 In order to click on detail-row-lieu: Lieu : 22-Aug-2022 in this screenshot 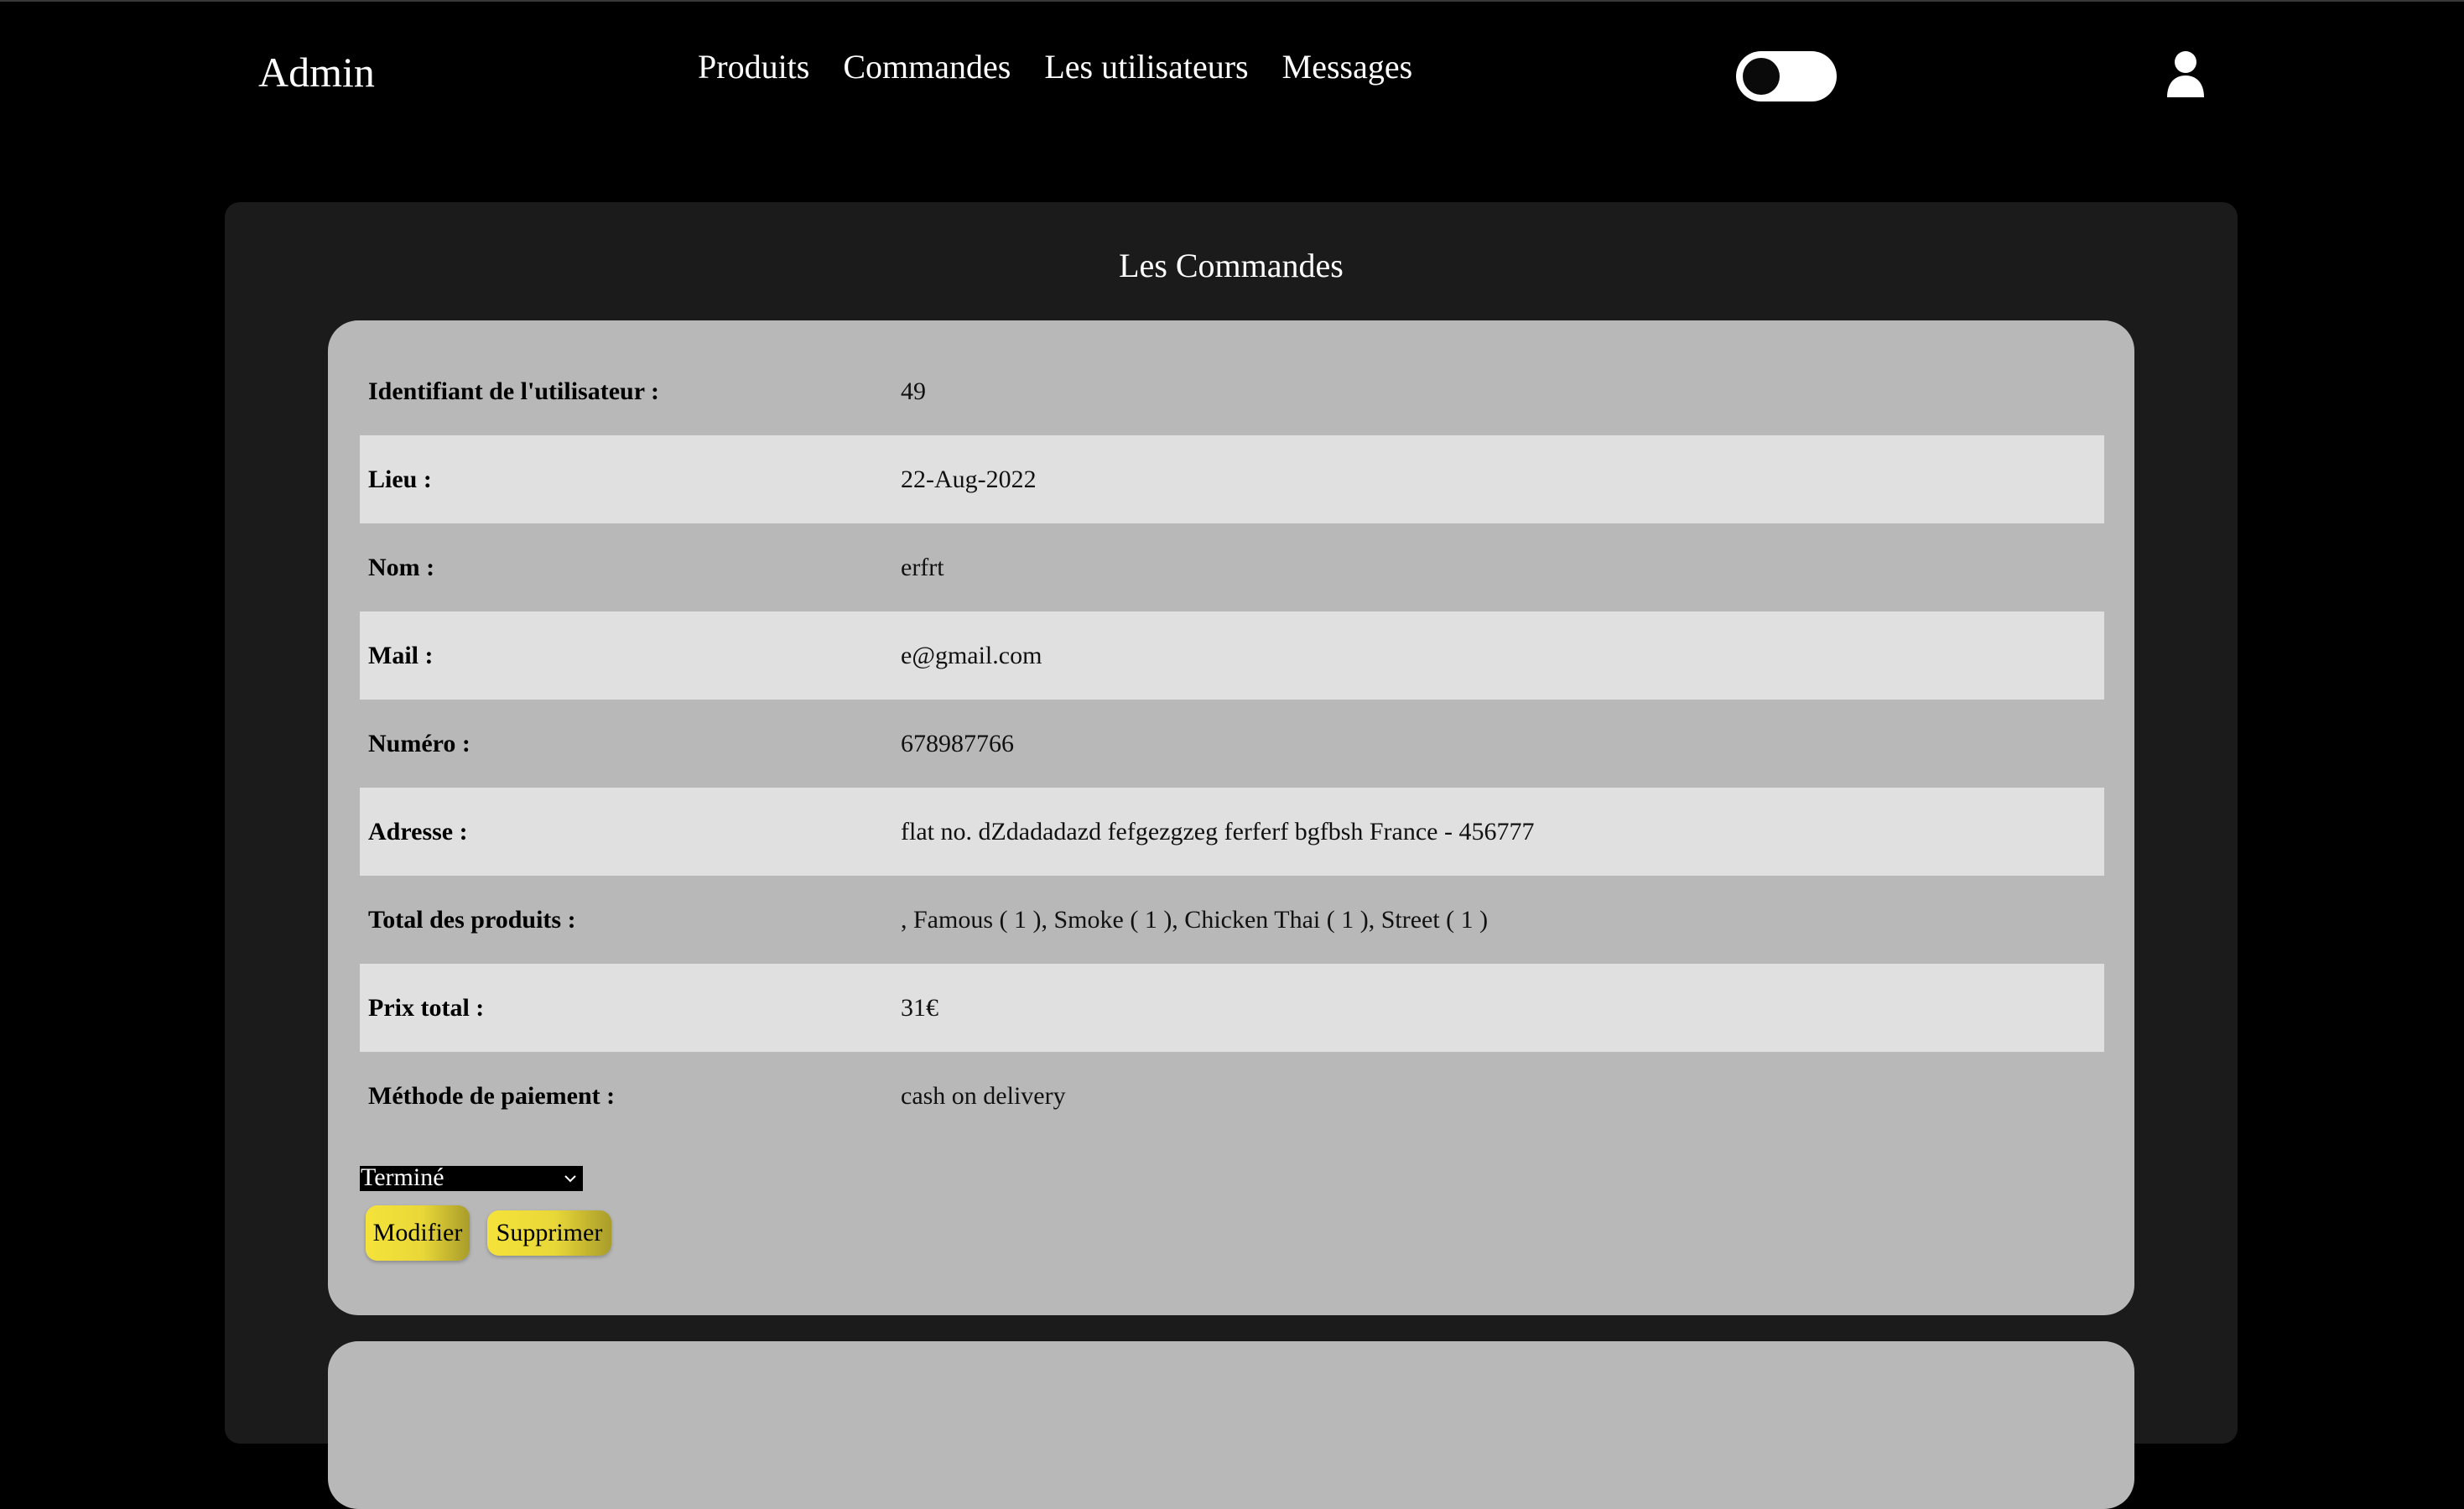, I will do `click(1232, 479)`.